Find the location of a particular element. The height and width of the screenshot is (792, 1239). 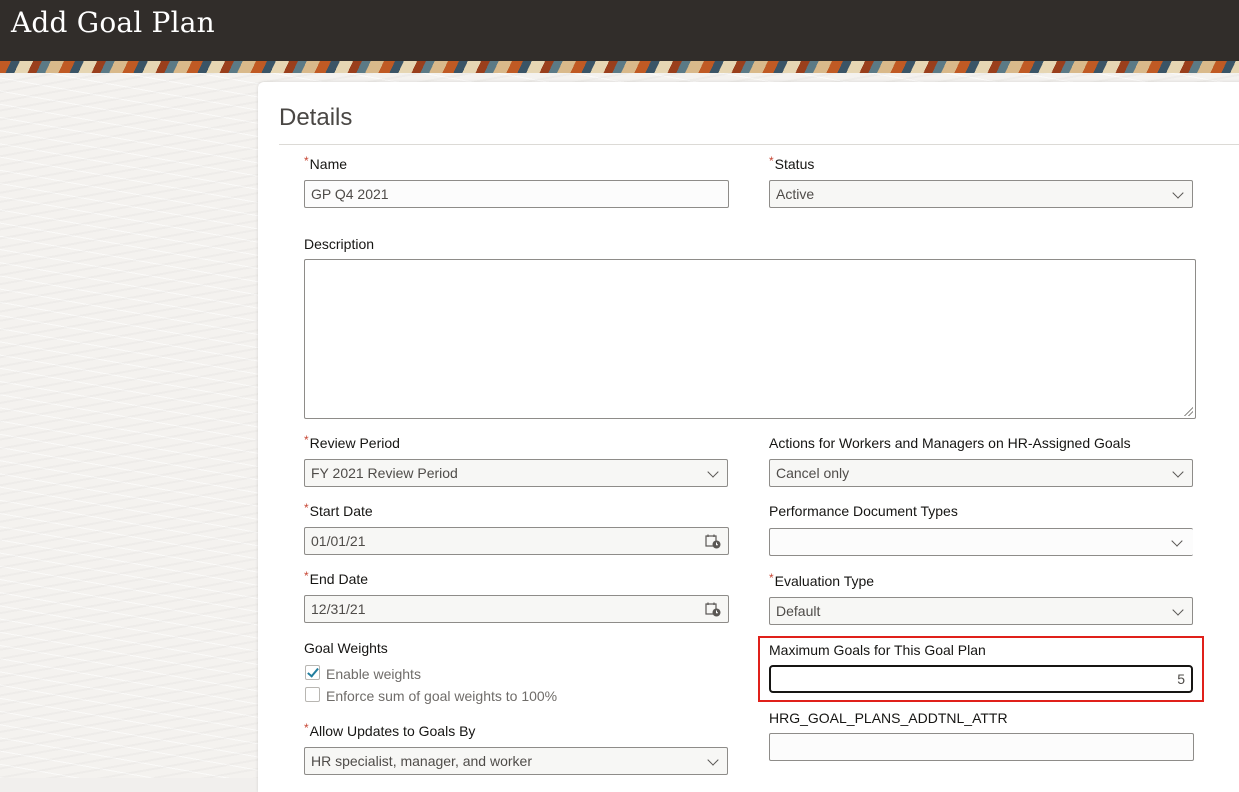

section-title: Details is located at coordinates (316, 117).